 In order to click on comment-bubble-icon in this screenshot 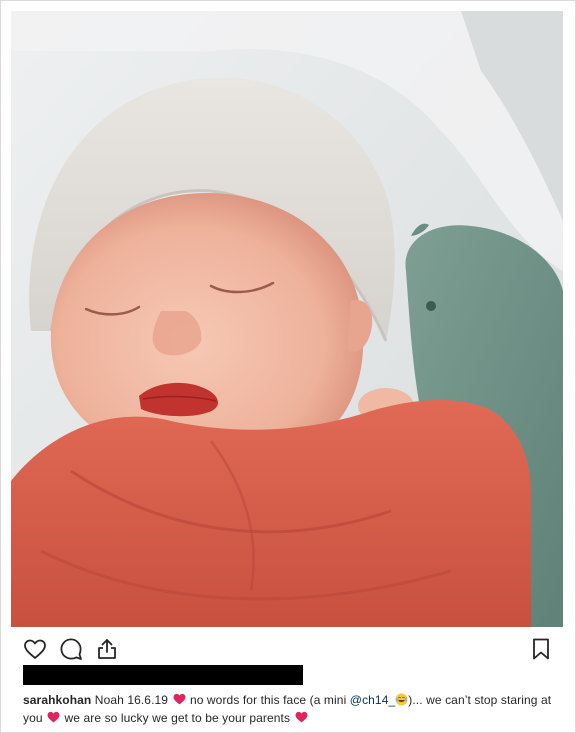, I will do `click(72, 650)`.